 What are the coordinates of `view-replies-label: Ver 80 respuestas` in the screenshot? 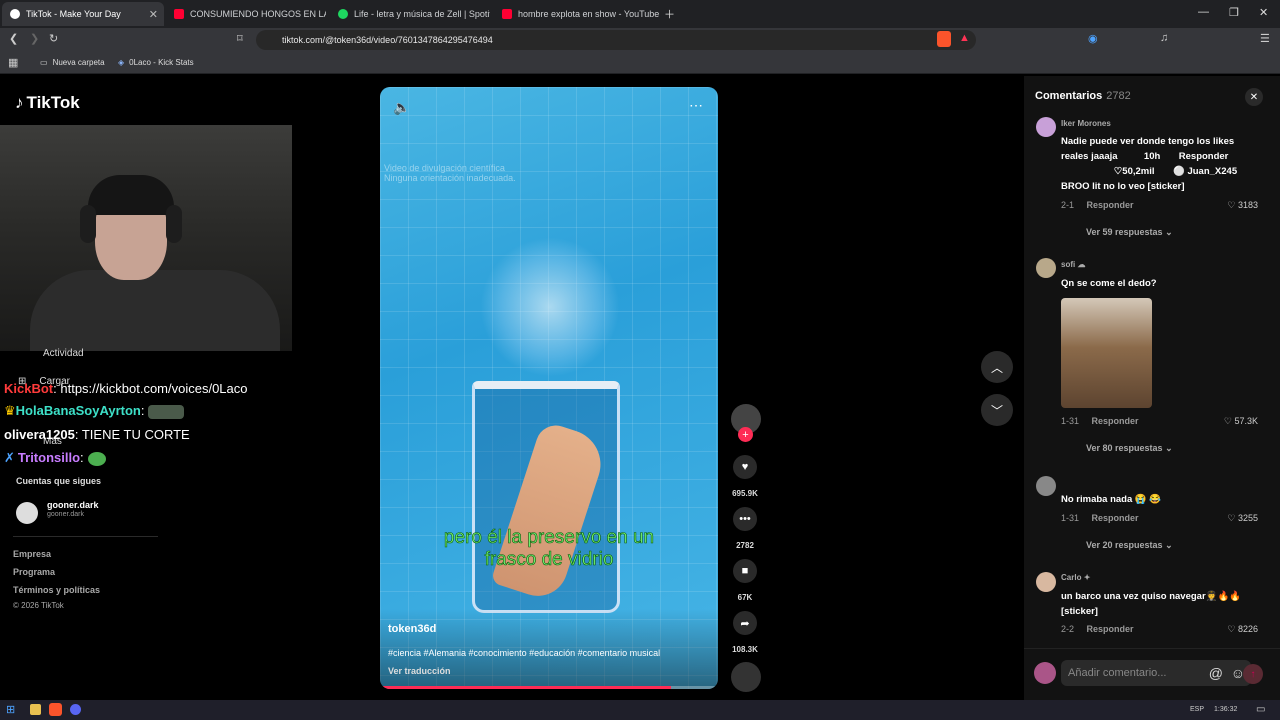 It's located at (1124, 448).